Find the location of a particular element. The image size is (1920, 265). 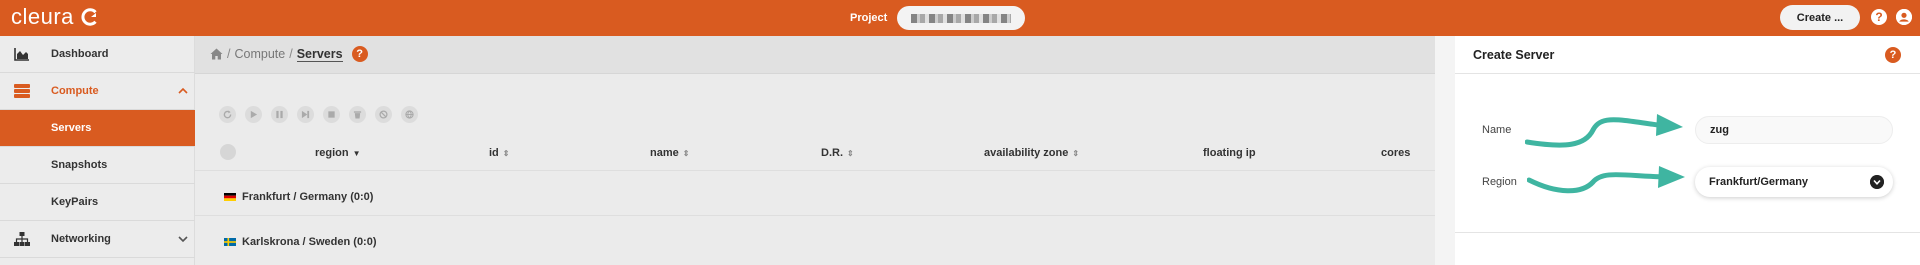

select-all-checkbox is located at coordinates (228, 152).